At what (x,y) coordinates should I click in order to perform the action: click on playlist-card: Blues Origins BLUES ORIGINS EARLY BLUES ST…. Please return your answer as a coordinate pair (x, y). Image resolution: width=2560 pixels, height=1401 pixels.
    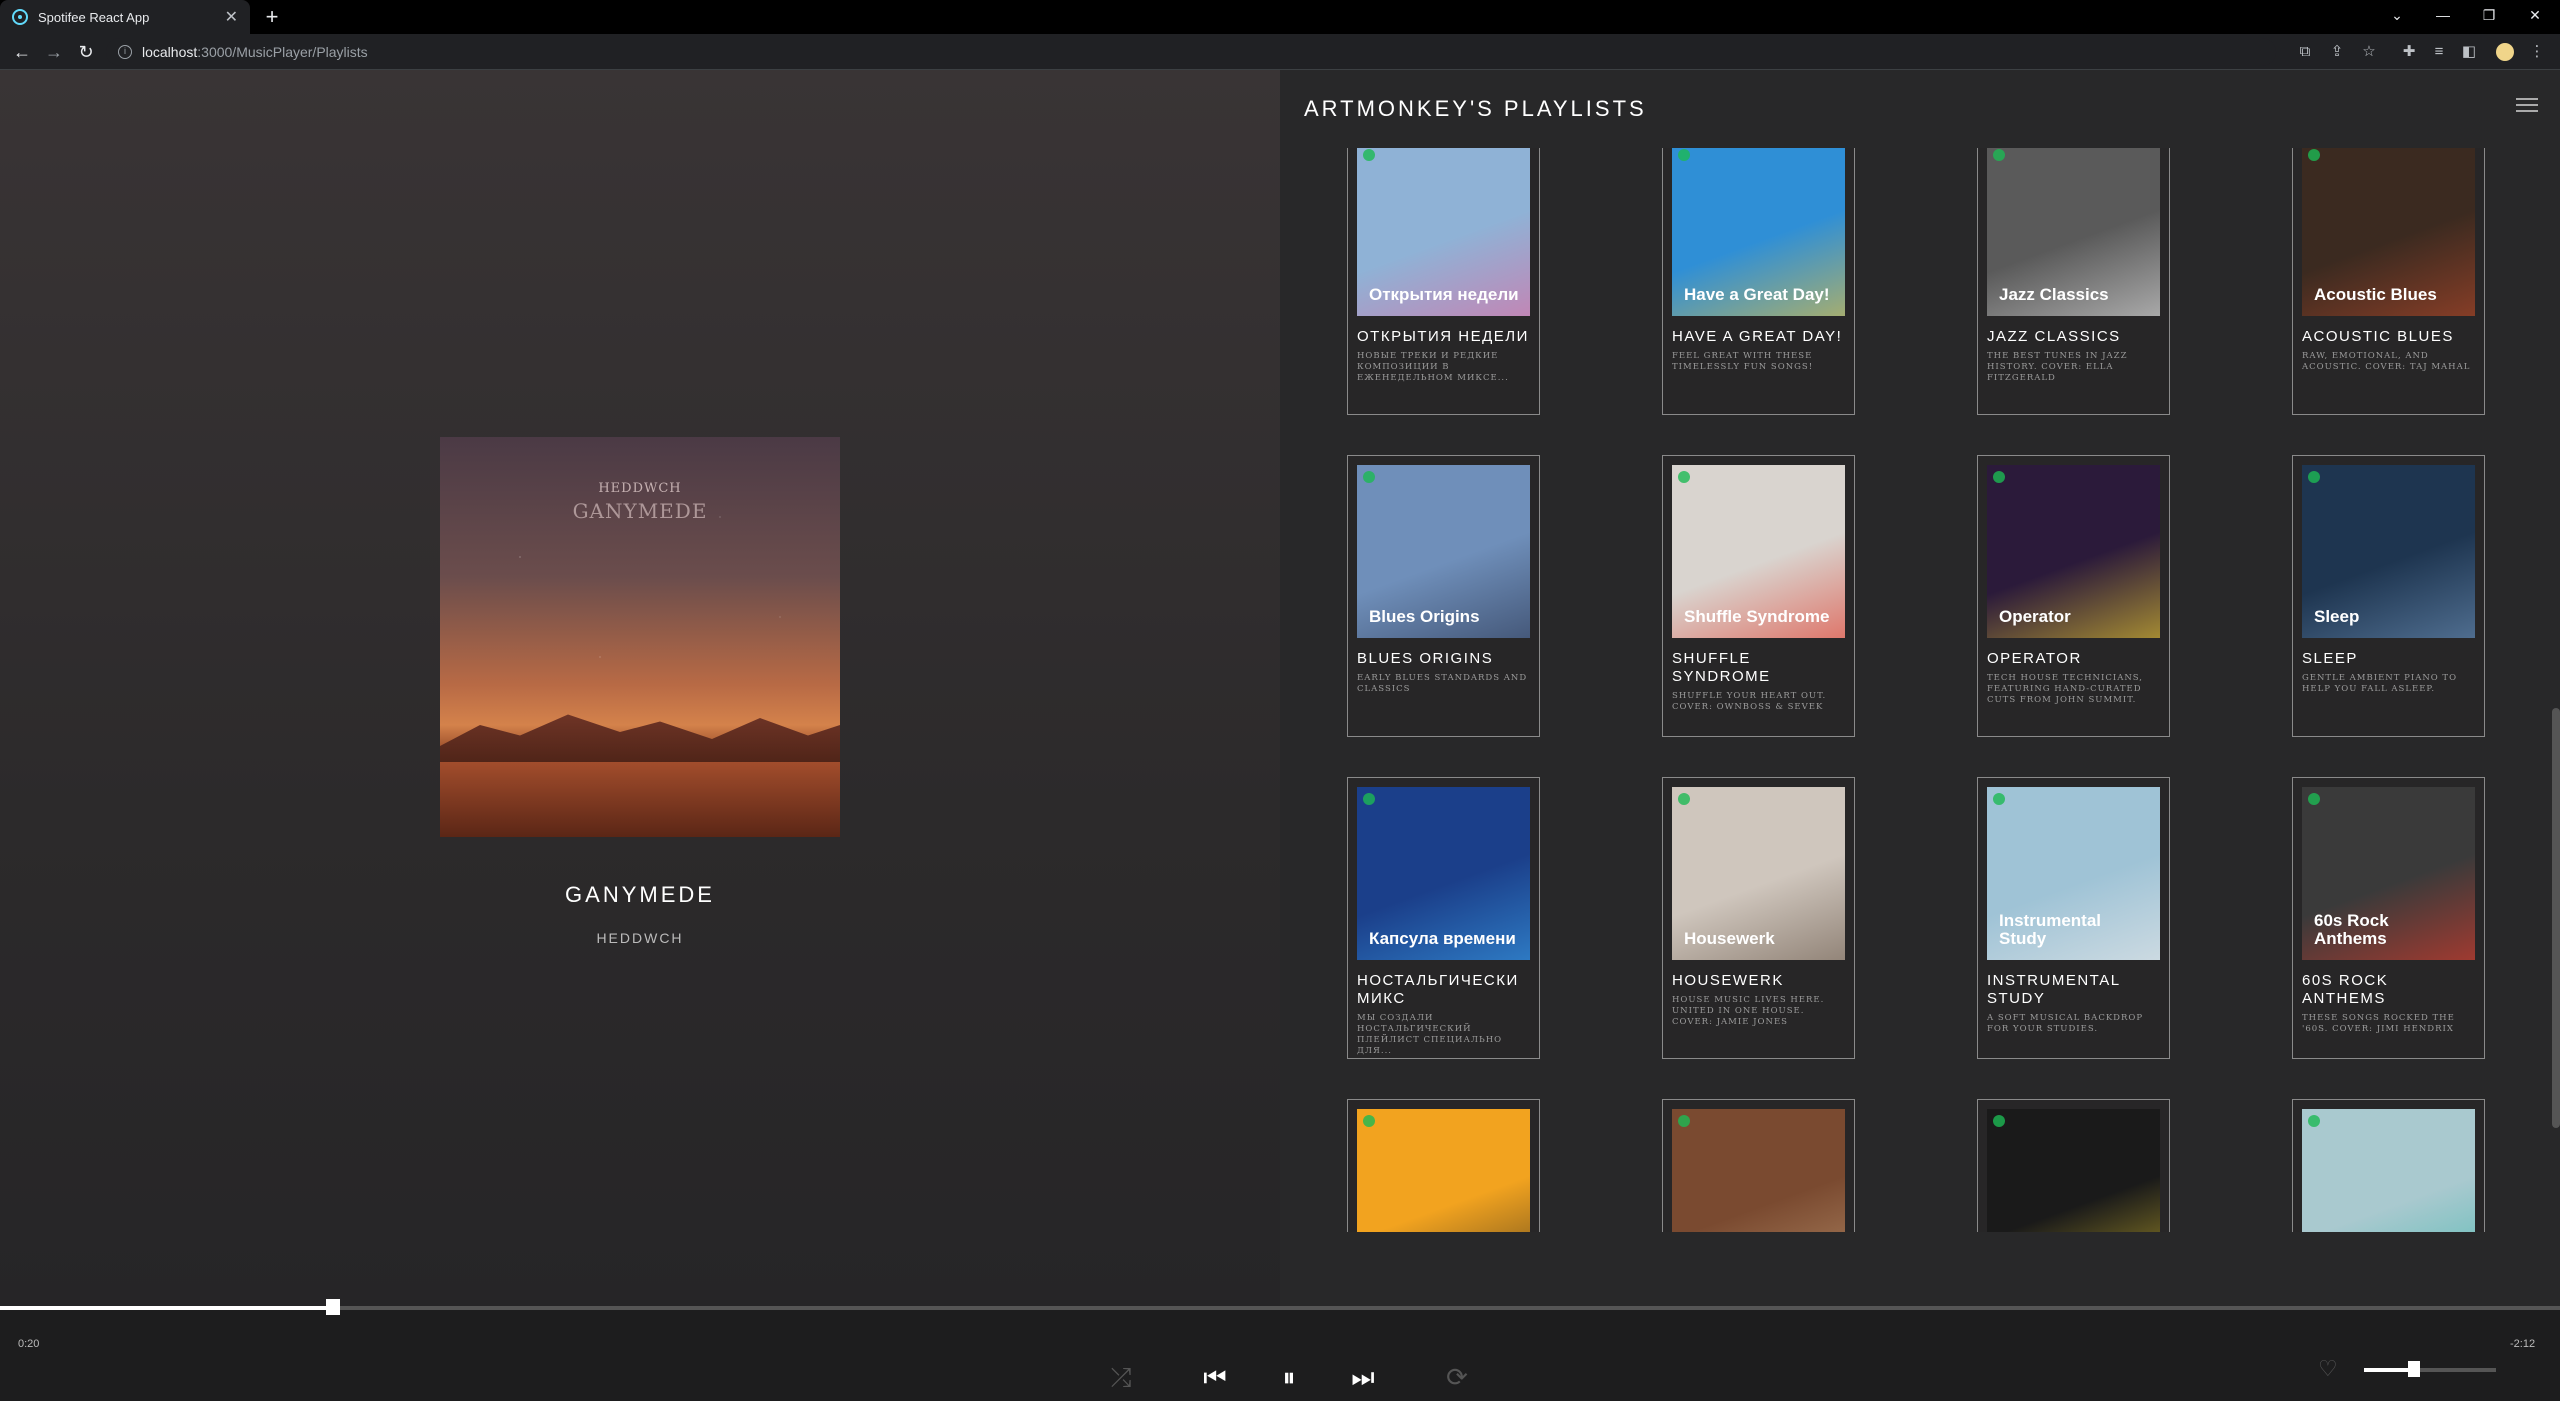
    Looking at the image, I should click on (1443, 596).